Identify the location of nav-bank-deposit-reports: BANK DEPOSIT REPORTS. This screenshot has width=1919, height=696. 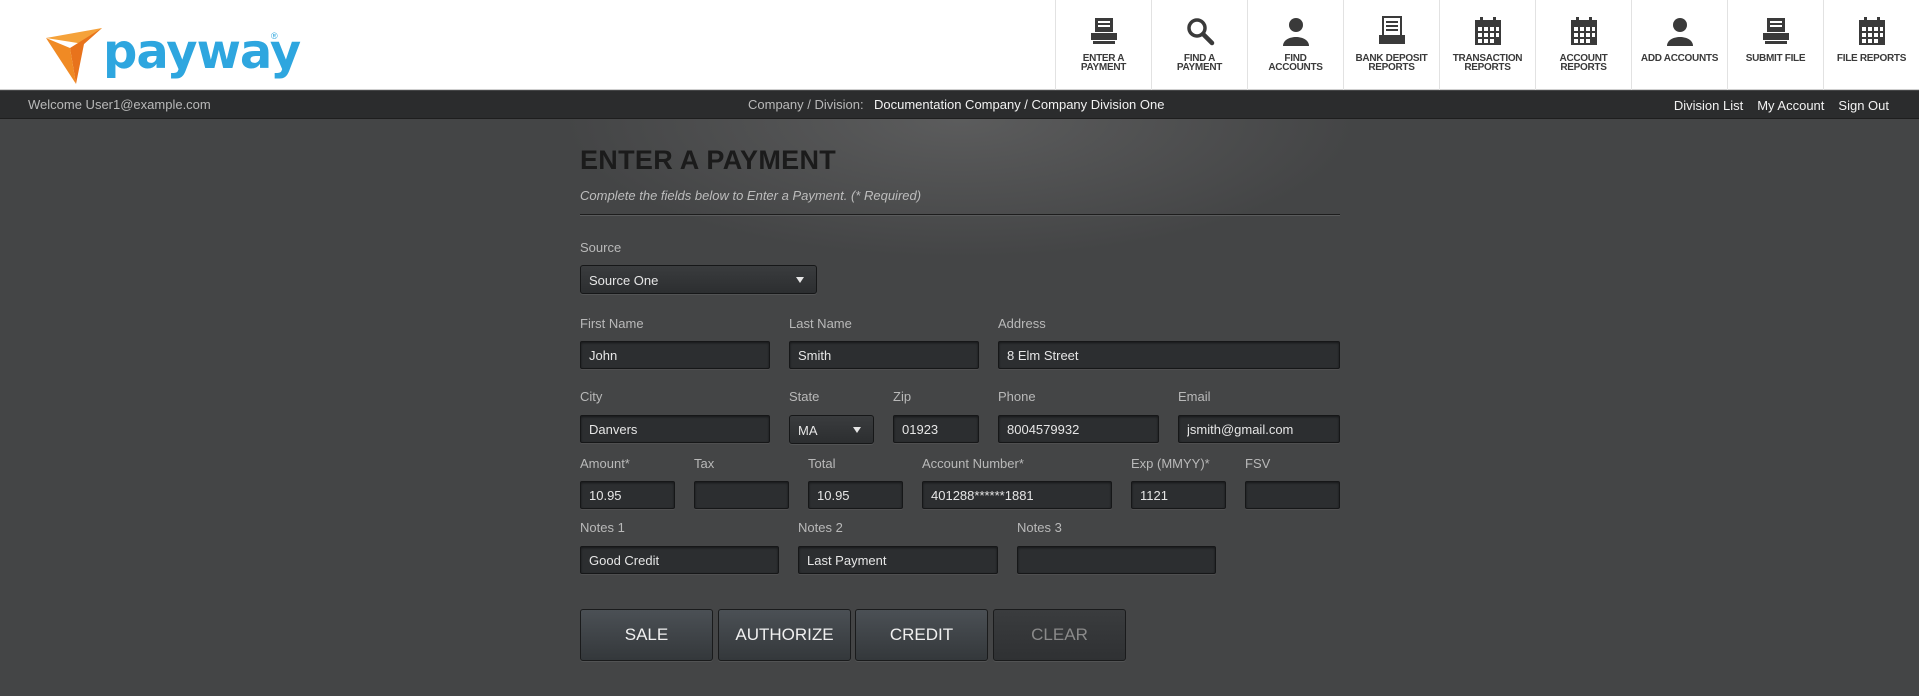
(1391, 45).